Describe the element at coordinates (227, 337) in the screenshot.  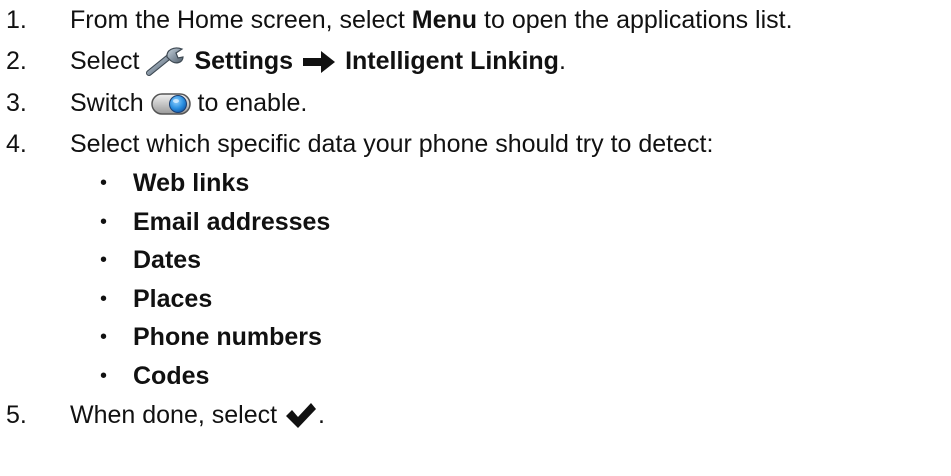
I see `data-type-label: Phone numbers` at that location.